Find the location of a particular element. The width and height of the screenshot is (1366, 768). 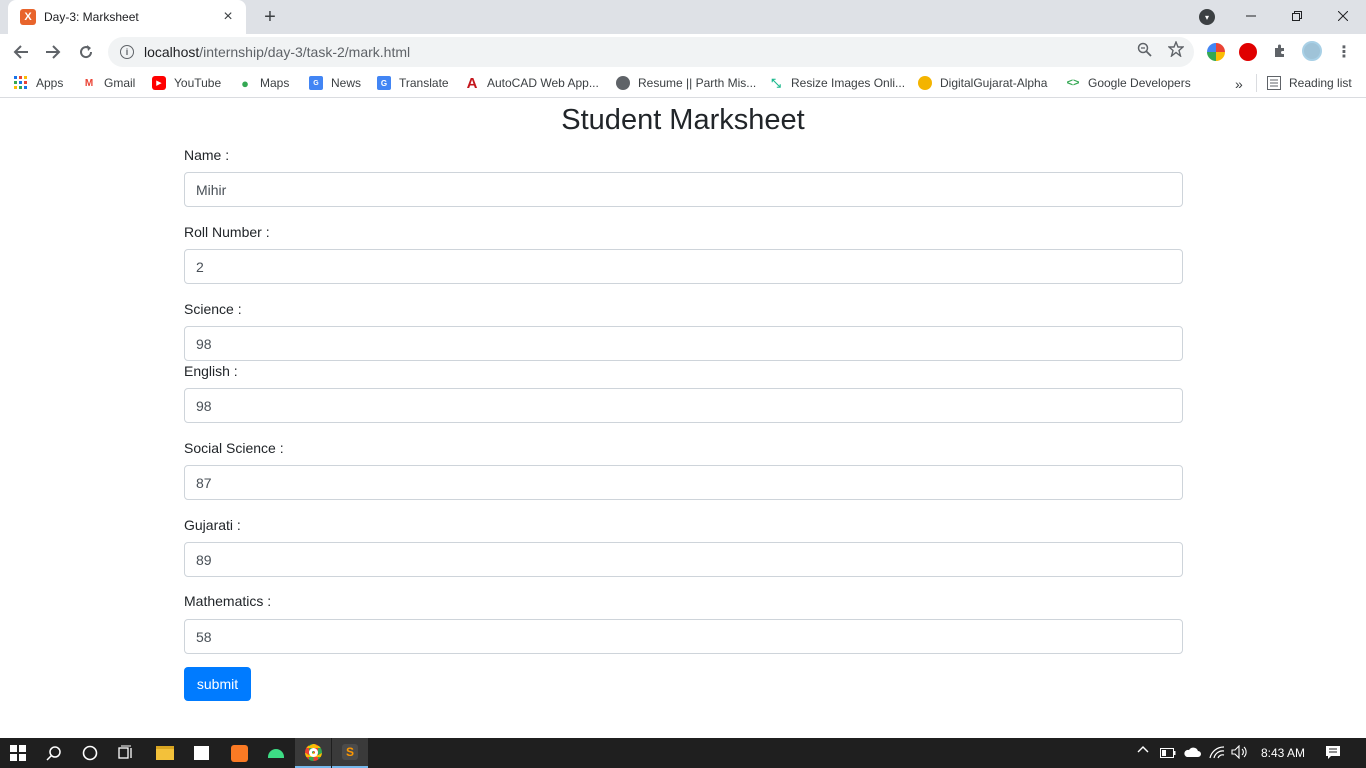

windows-logo-icon is located at coordinates (18, 753).